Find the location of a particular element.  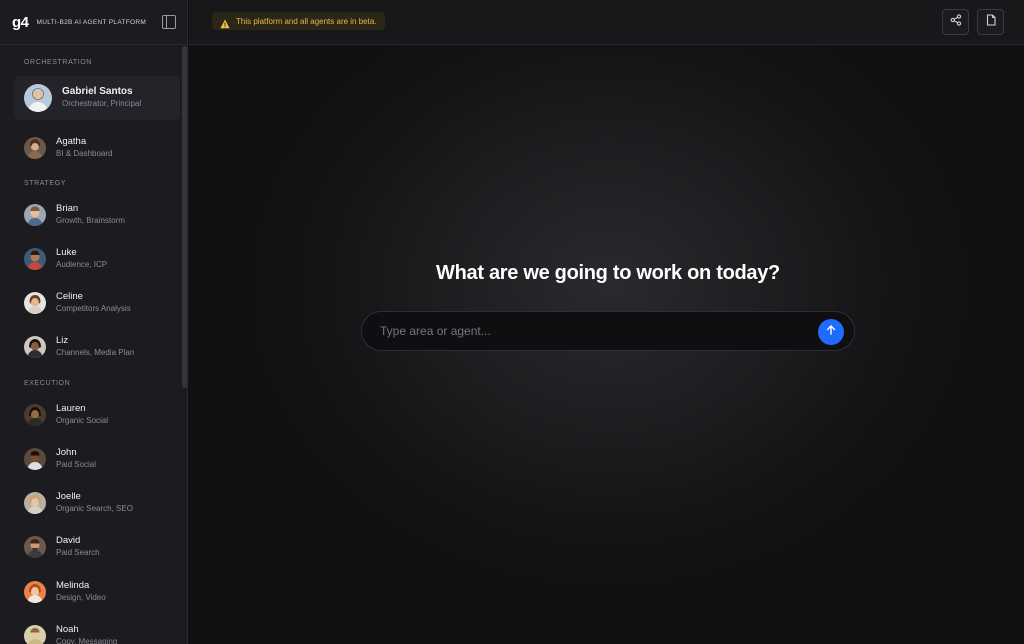

search-input is located at coordinates (590, 331).